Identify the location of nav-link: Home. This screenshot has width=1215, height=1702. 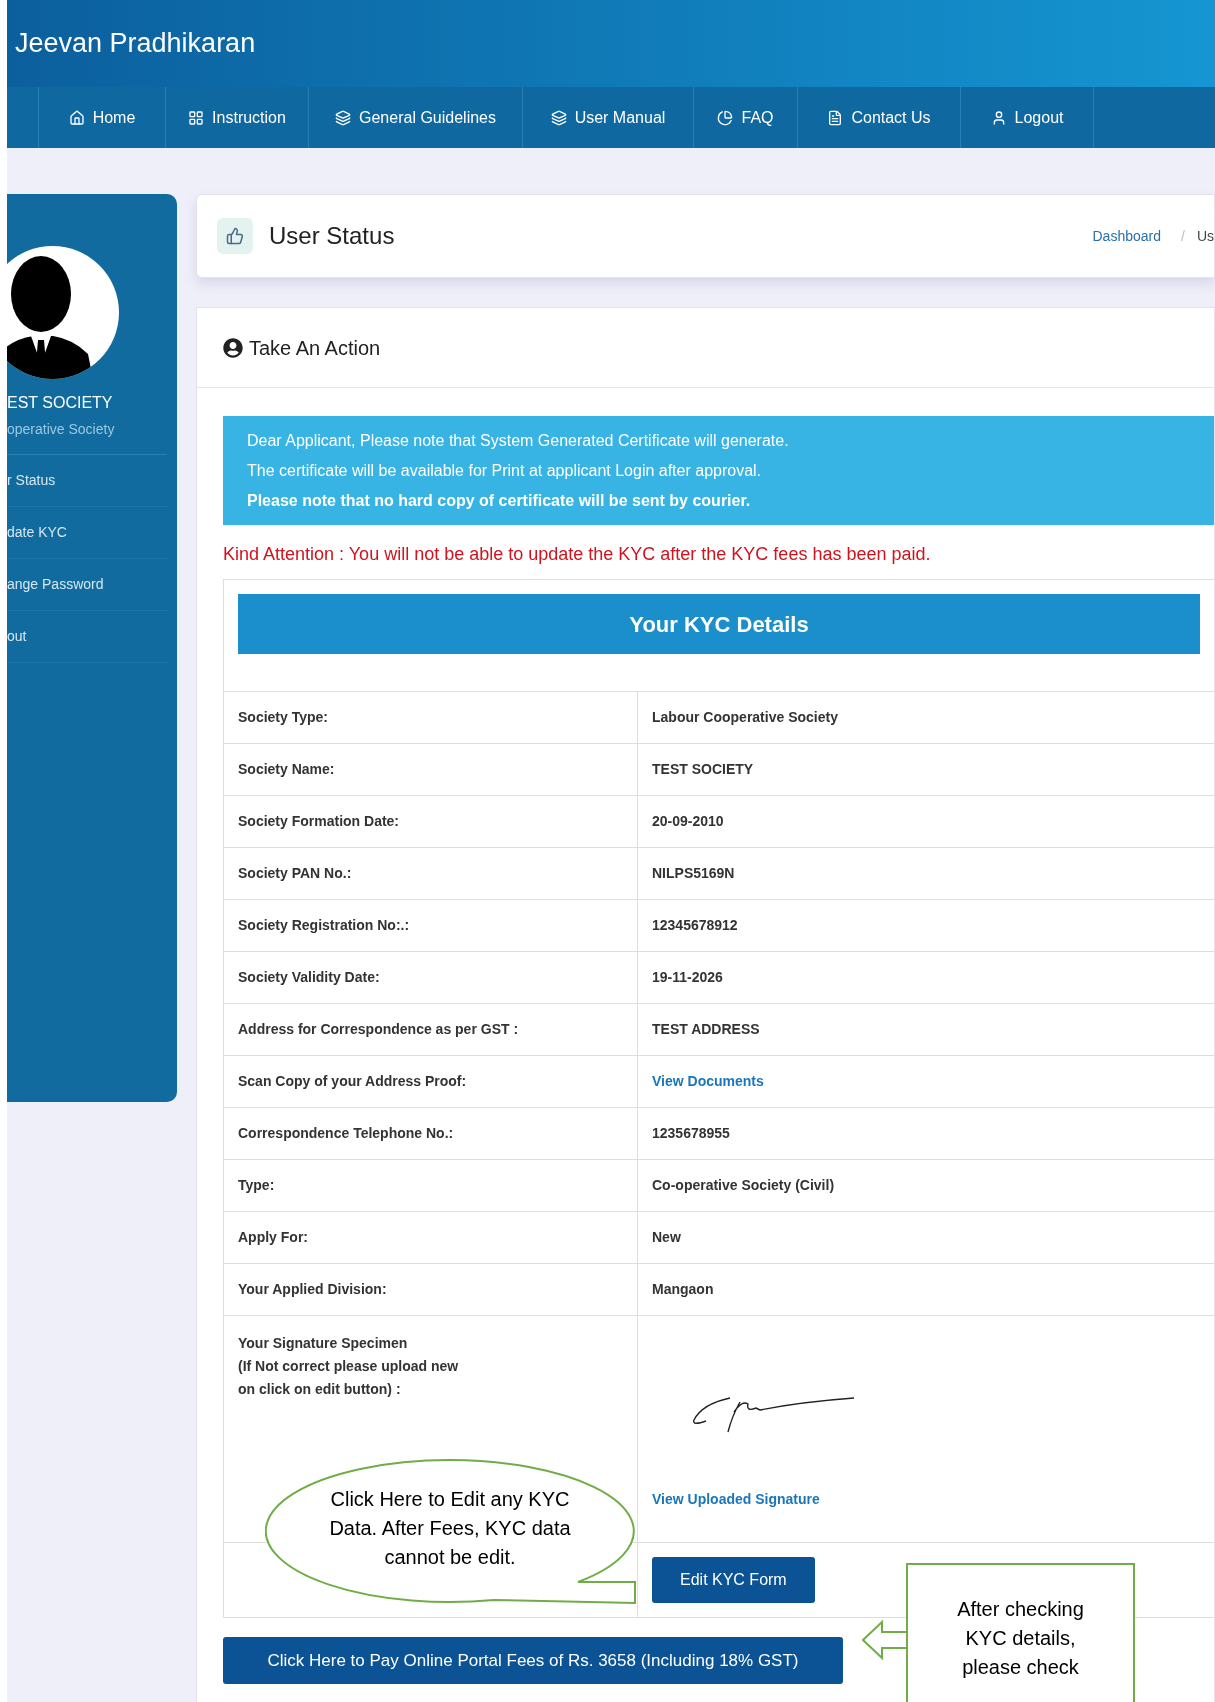
(101, 117).